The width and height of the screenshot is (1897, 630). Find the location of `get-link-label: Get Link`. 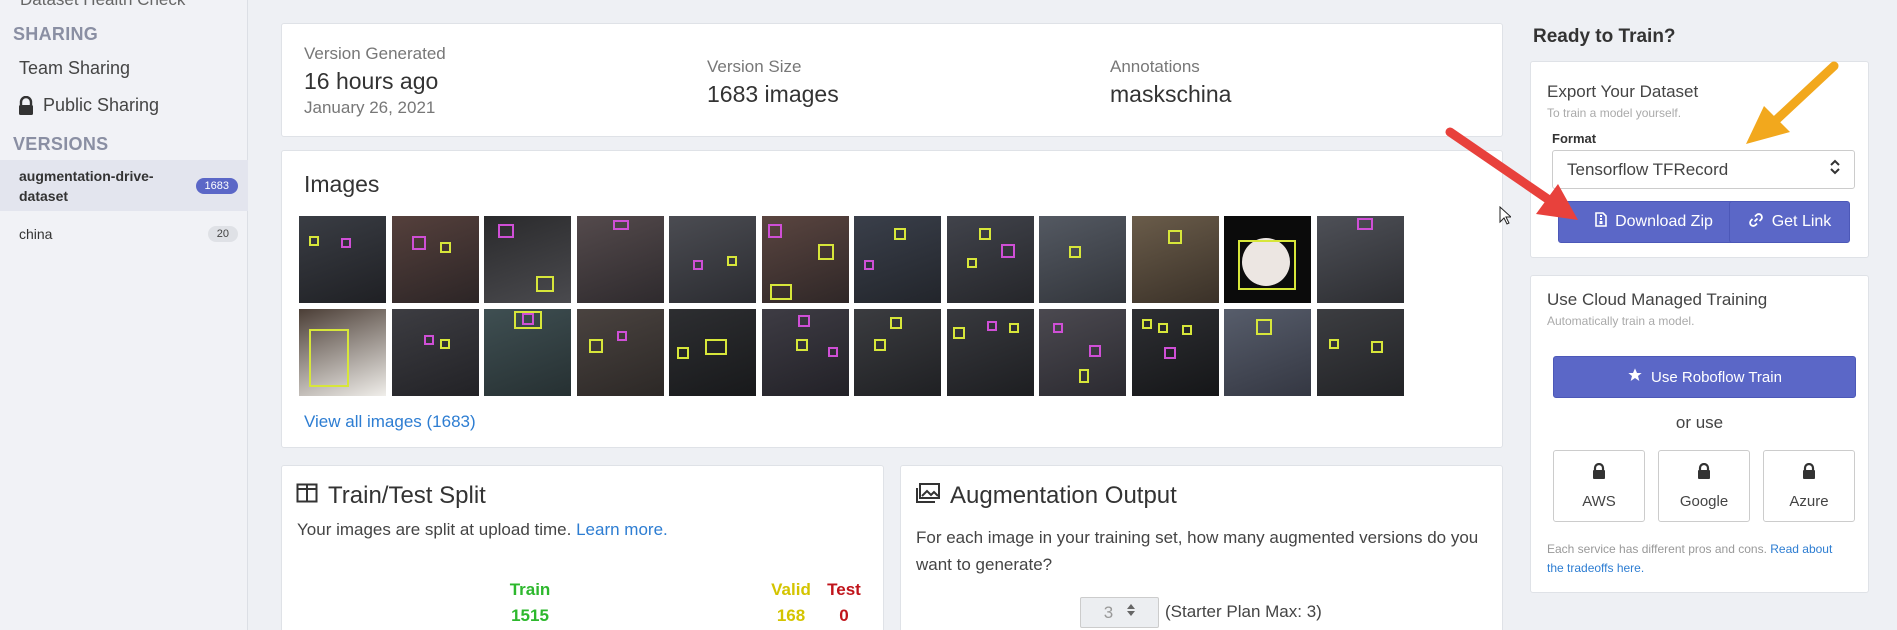

get-link-label: Get Link is located at coordinates (1801, 221).